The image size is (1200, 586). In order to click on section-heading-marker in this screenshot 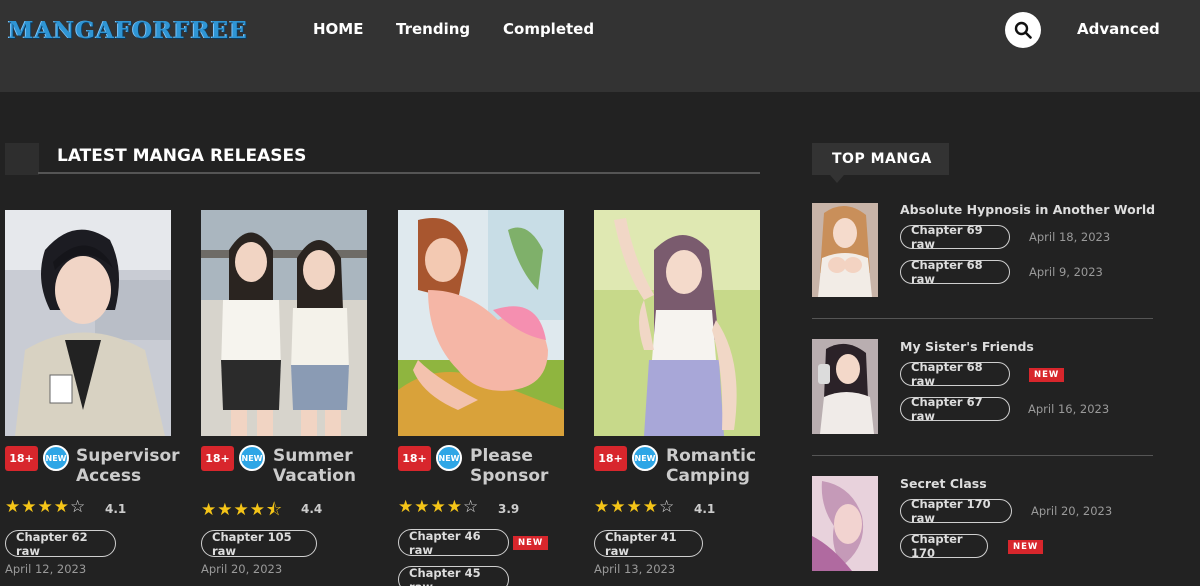, I will do `click(22, 159)`.